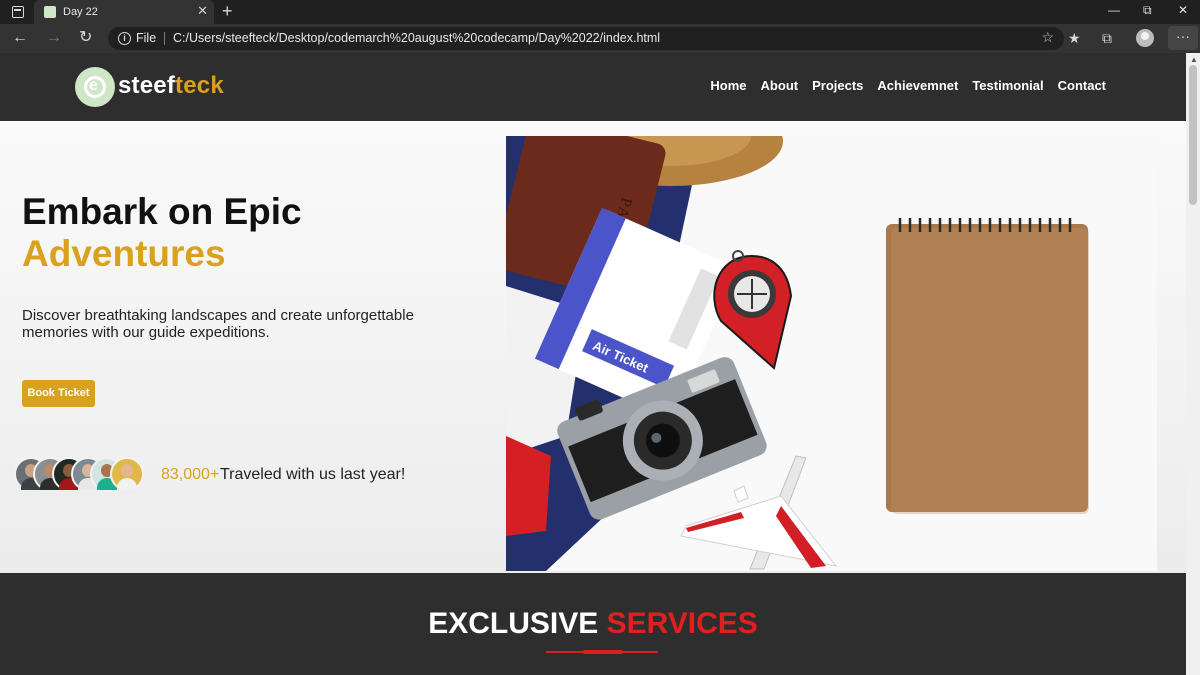 The width and height of the screenshot is (1200, 675). What do you see at coordinates (18, 12) in the screenshot?
I see `window-menu-icon` at bounding box center [18, 12].